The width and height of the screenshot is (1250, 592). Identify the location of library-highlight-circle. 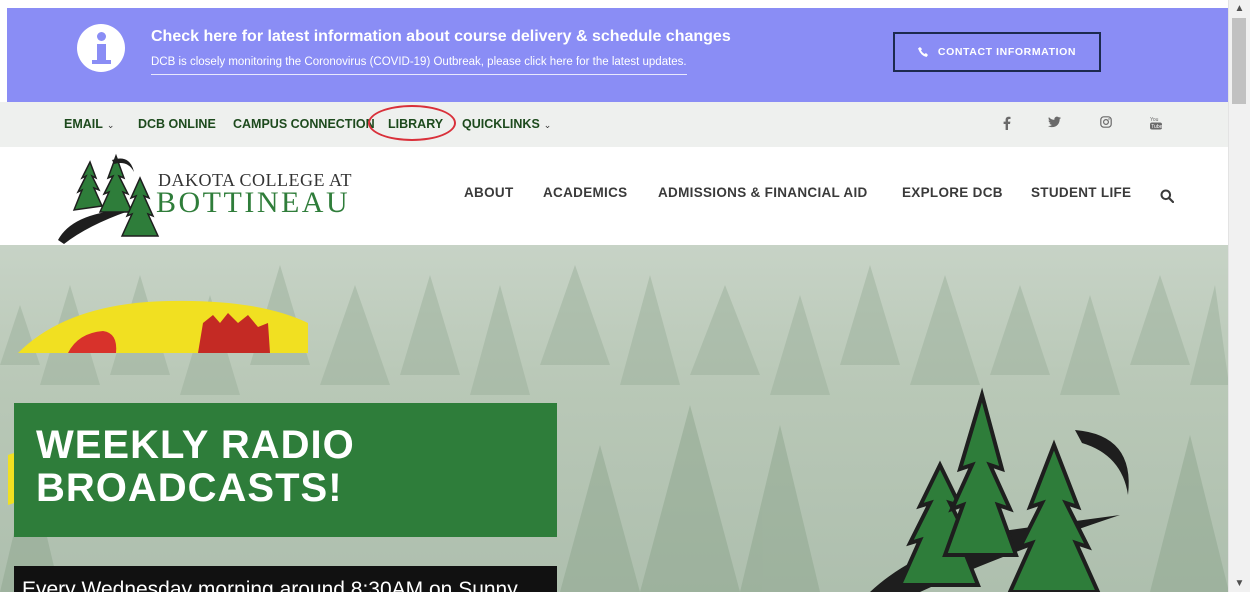
(412, 123).